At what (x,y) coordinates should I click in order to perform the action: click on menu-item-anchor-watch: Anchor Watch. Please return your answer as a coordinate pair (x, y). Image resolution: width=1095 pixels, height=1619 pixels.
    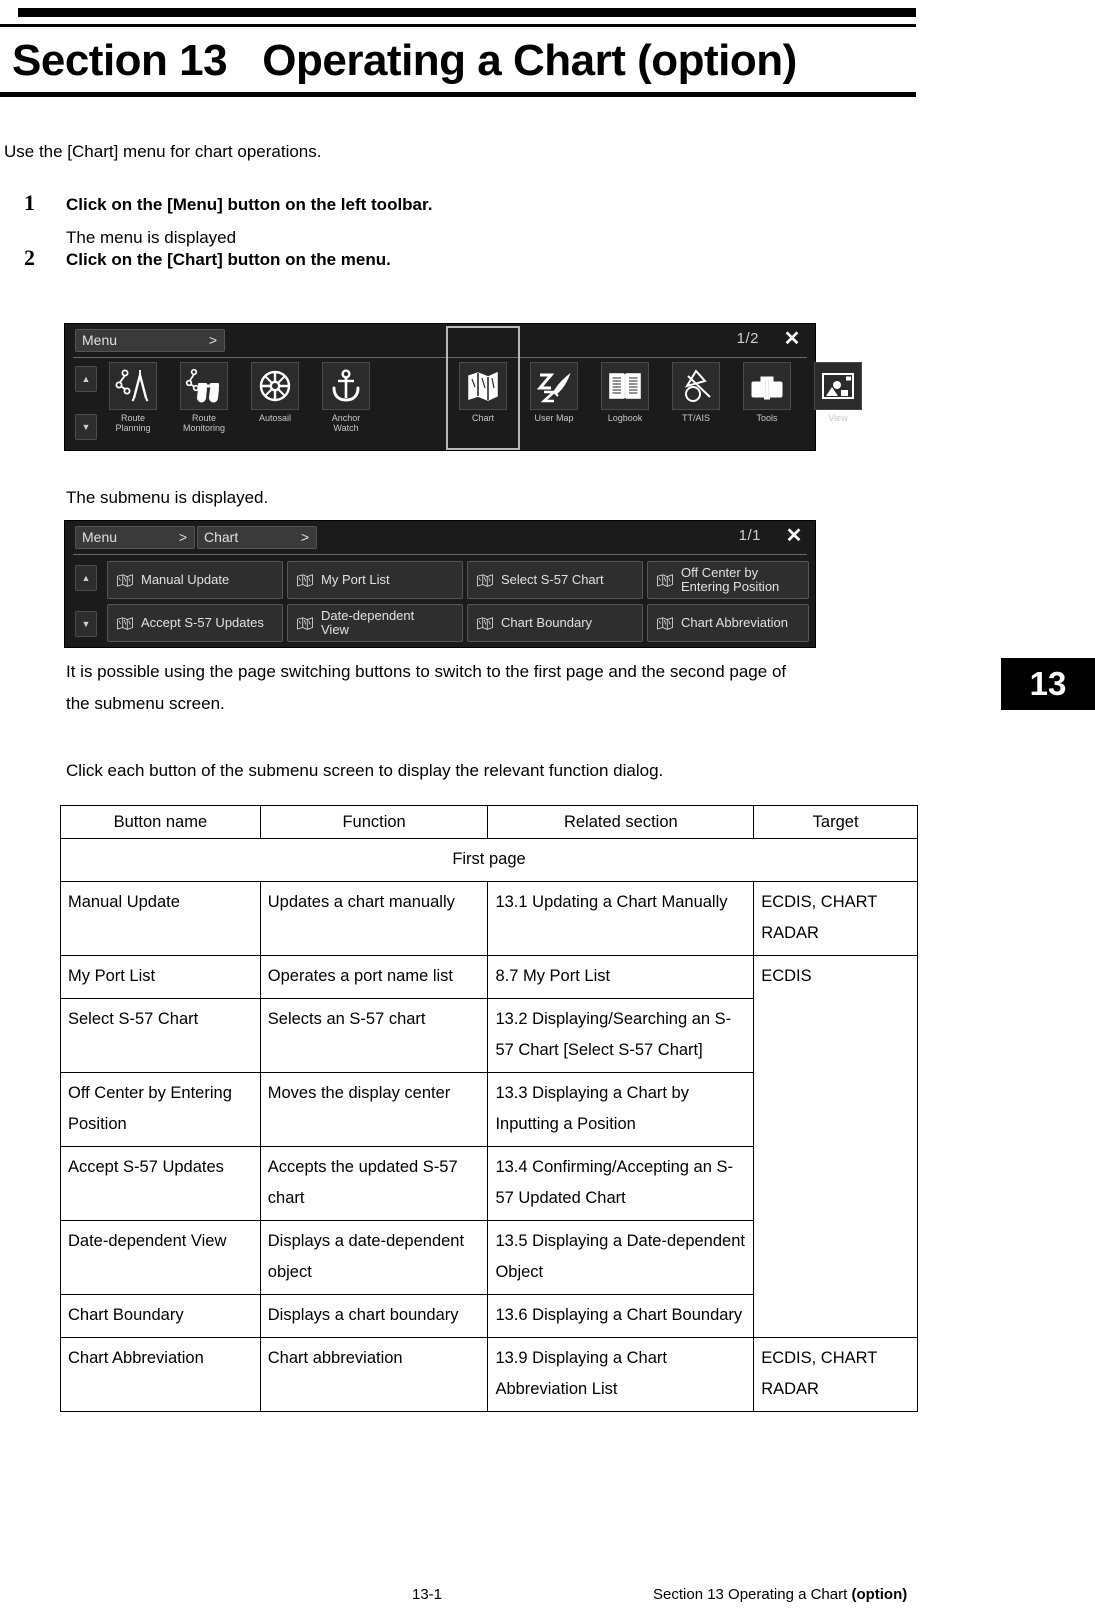
    Looking at the image, I should click on (346, 397).